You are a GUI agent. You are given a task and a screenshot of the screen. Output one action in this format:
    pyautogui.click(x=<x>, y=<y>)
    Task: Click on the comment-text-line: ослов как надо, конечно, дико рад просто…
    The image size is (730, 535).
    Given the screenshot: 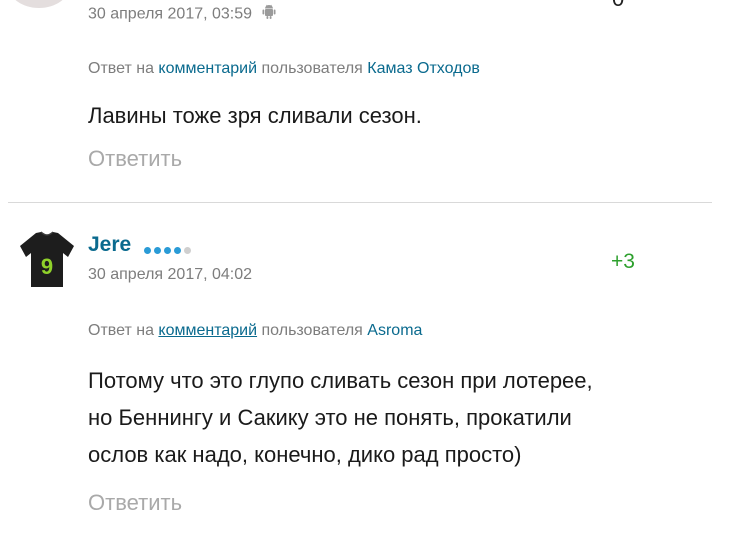 What is the action you would take?
    pyautogui.click(x=305, y=454)
    